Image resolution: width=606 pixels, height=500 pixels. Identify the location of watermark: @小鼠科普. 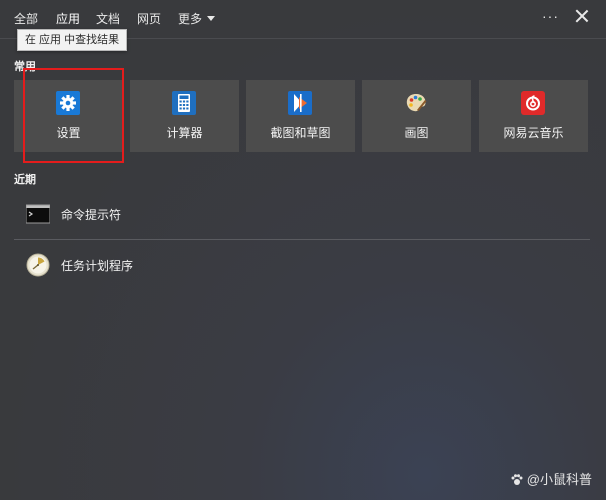
(551, 478).